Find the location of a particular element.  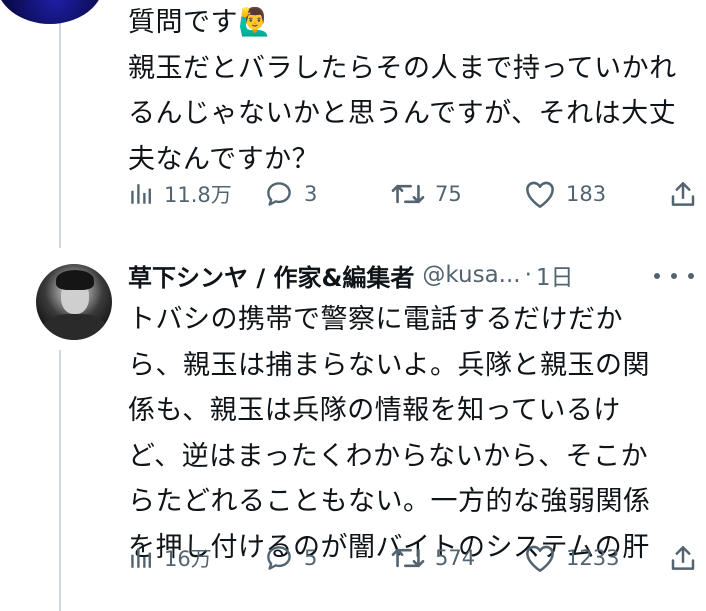

retweet-count: 75 is located at coordinates (448, 194).